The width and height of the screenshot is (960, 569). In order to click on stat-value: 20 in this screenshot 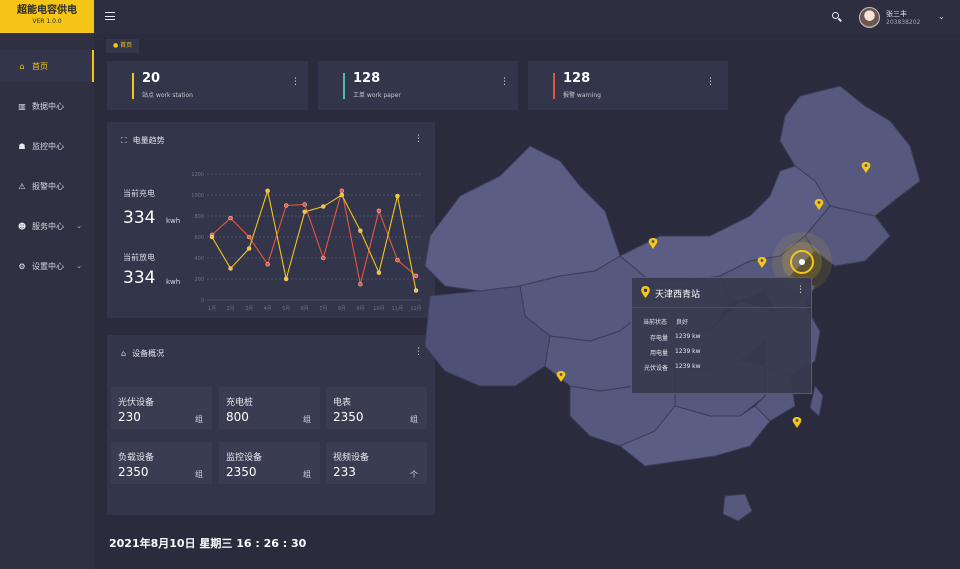, I will do `click(151, 78)`.